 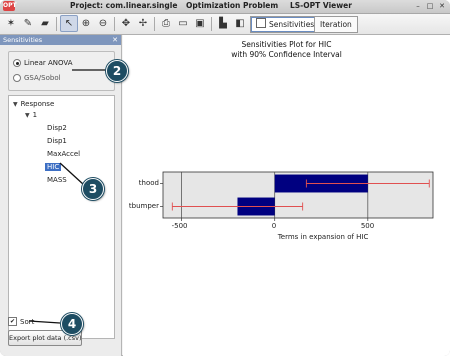 What do you see at coordinates (292, 24) in the screenshot?
I see `tab-sensitivities-label: Sensitivities` at bounding box center [292, 24].